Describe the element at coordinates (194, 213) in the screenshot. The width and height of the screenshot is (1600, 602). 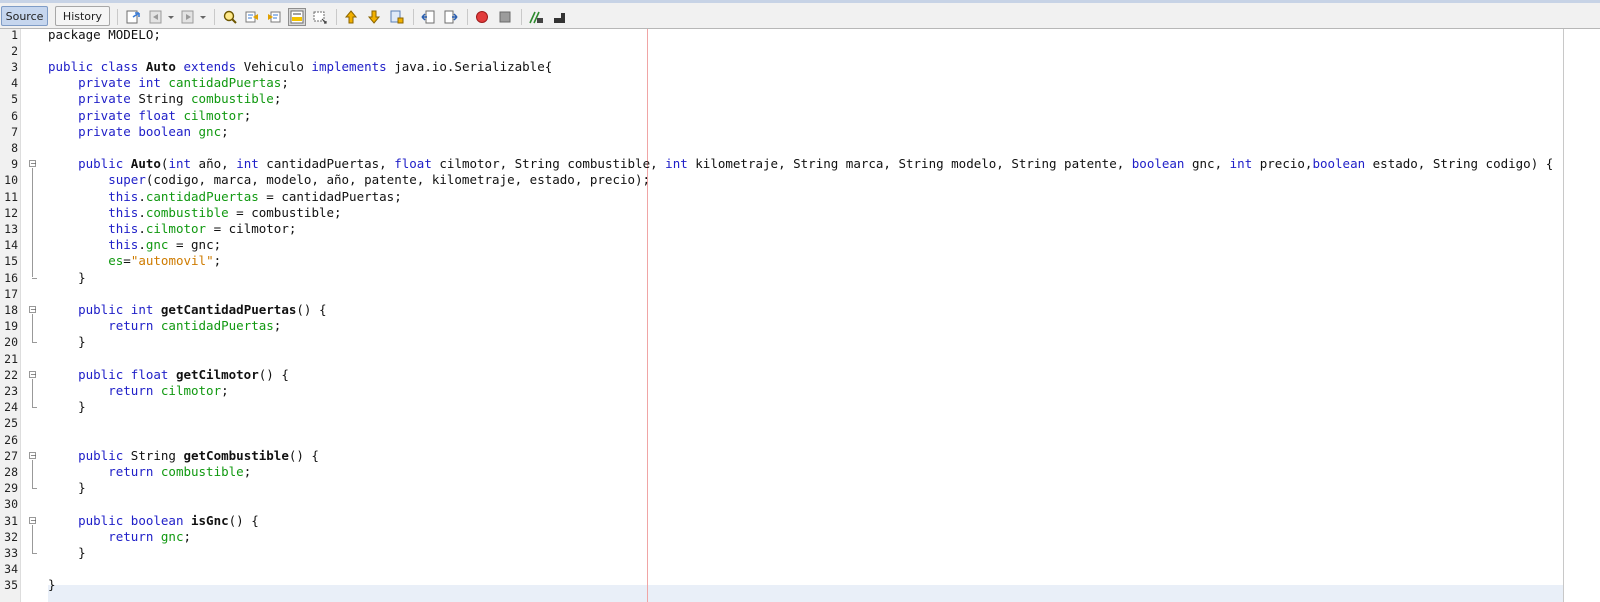
I see `code-line: this.combustible = combustible;` at that location.